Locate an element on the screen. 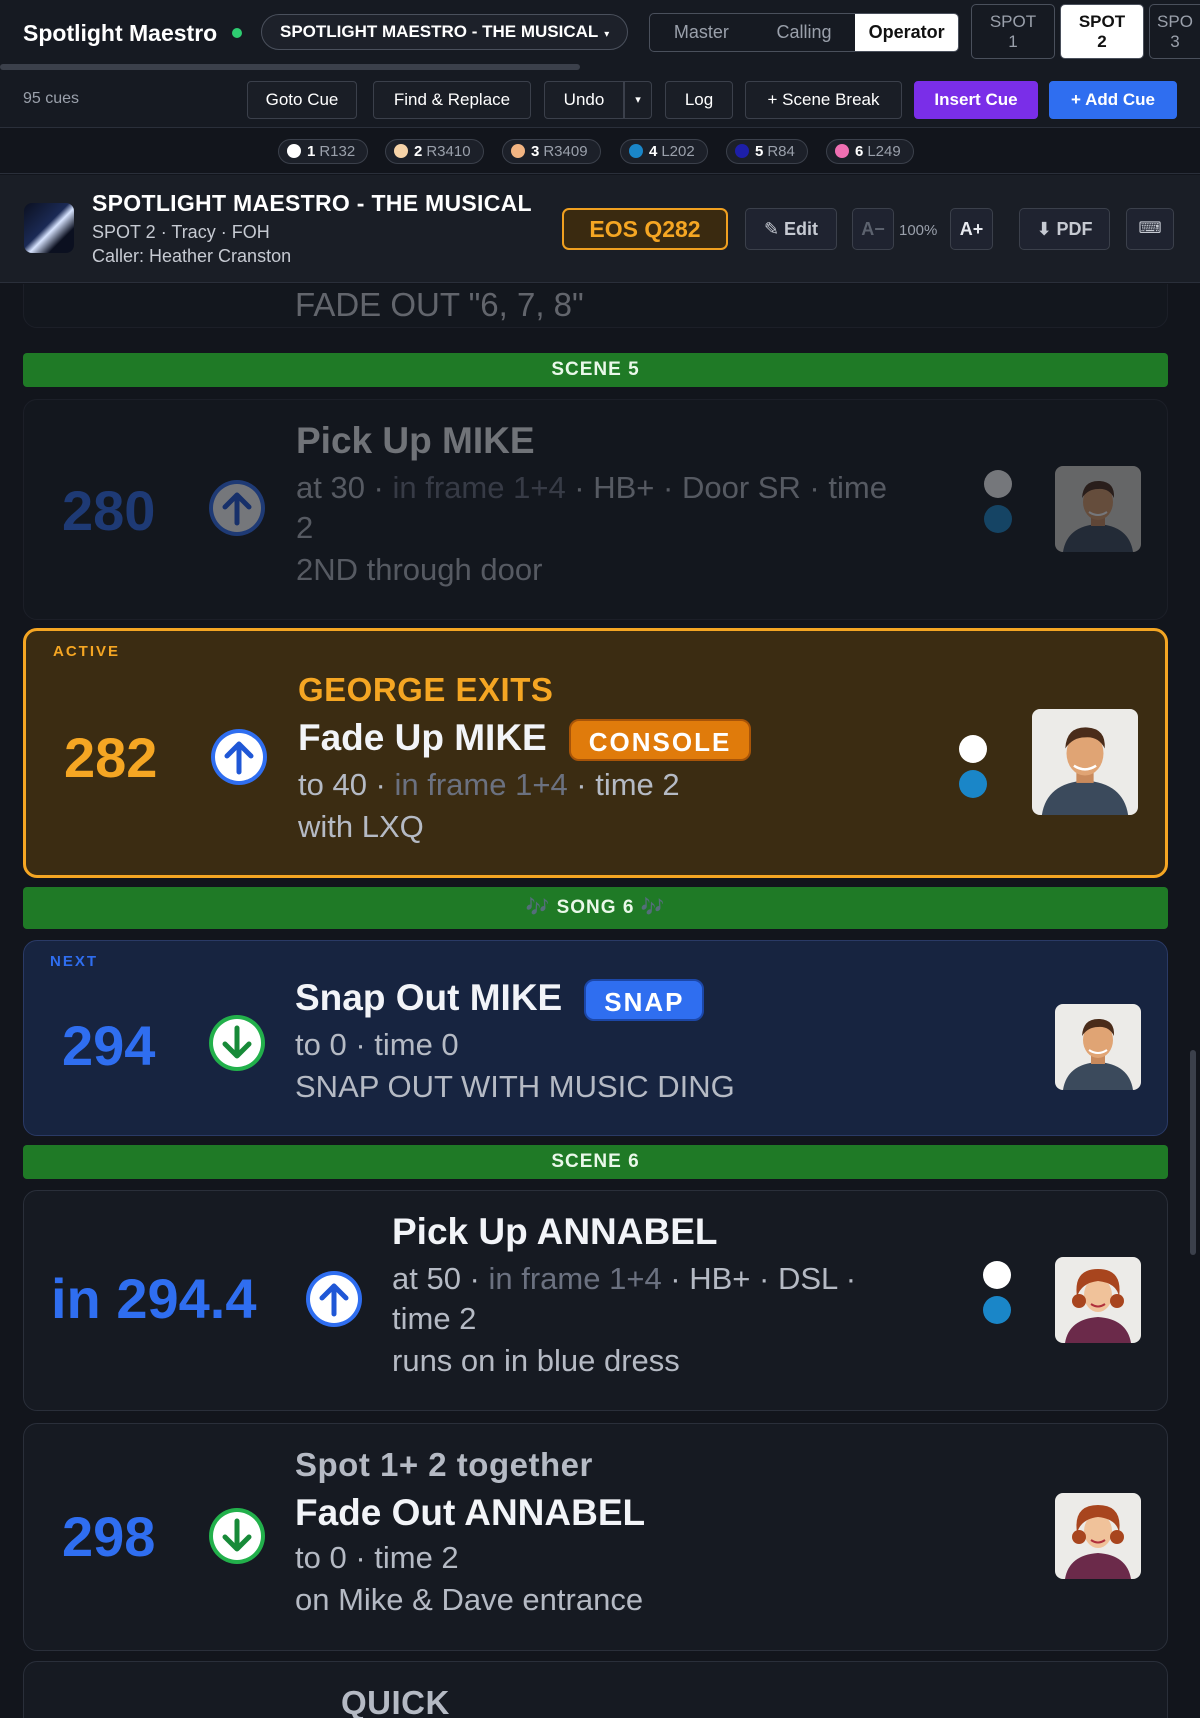 The width and height of the screenshot is (1200, 1718). frame-number: 5 is located at coordinates (759, 151).